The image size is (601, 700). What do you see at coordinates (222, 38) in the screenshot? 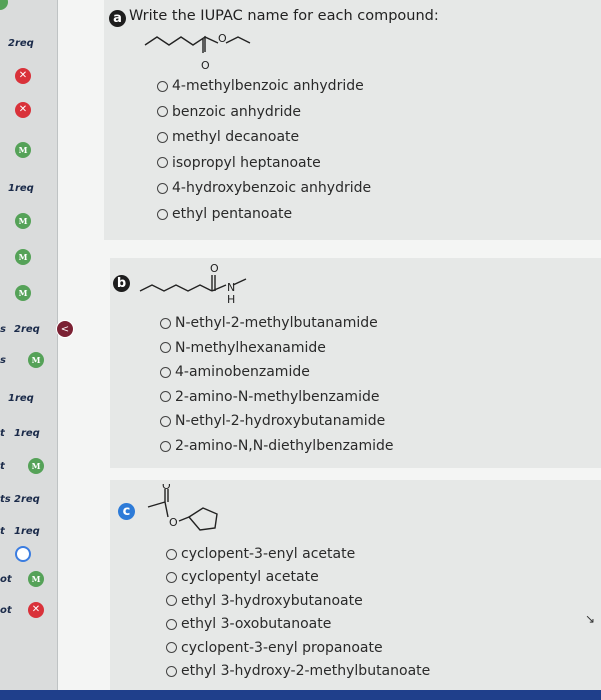
I see `molecule-a-O-ester: O` at bounding box center [222, 38].